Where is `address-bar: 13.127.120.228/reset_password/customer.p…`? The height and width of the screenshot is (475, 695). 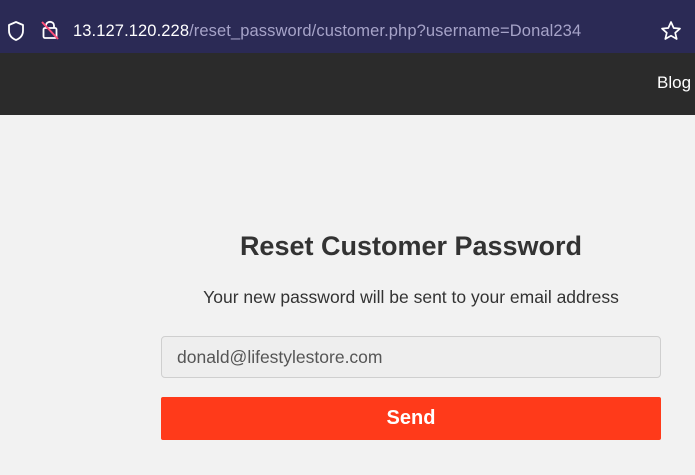 address-bar: 13.127.120.228/reset_password/customer.p… is located at coordinates (347, 27).